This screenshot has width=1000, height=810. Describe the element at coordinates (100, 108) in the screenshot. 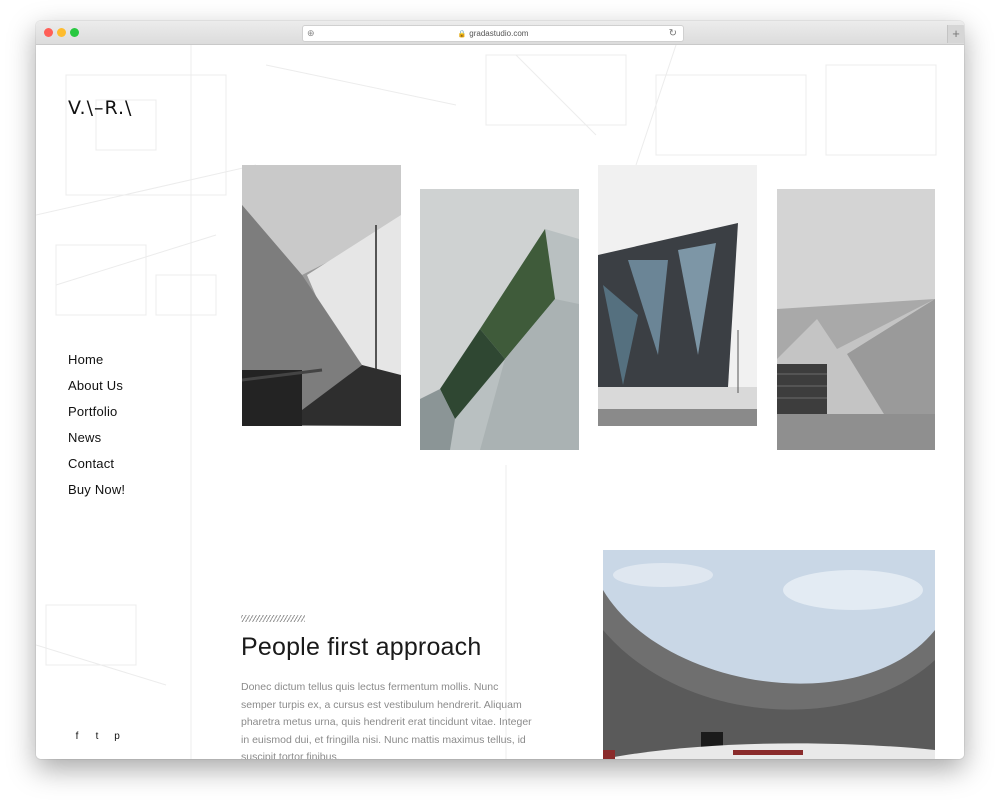

I see `site-logo: V.\–R.\` at that location.